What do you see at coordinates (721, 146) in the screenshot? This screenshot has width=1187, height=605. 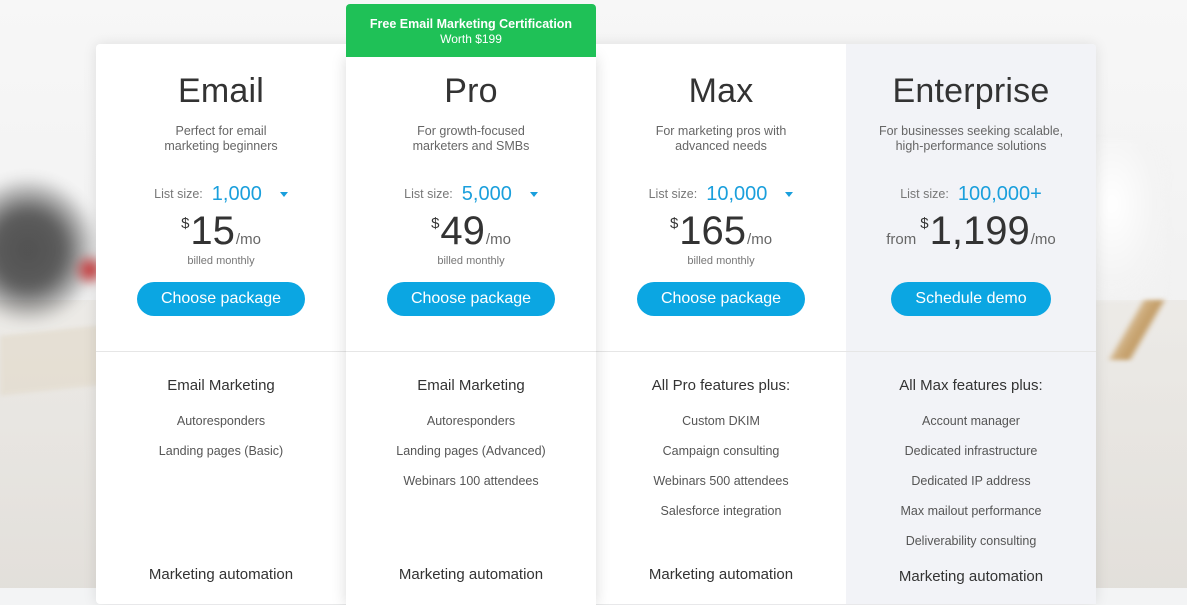 I see `plan-description-line: advanced needs` at bounding box center [721, 146].